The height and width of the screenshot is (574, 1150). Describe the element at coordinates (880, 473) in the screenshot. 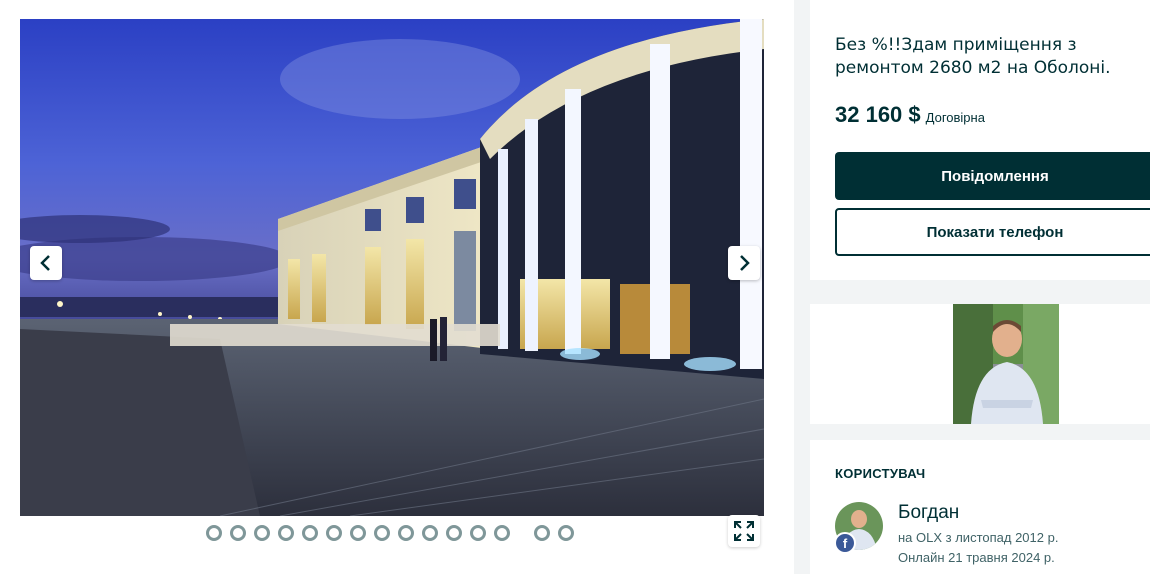

I see `seller-heading: КОРИСТУВАЧ` at that location.